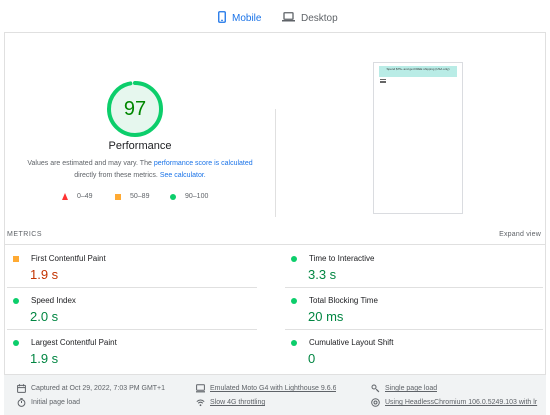 Image resolution: width=550 pixels, height=415 pixels. I want to click on legend-average-range: 50–89, so click(140, 196).